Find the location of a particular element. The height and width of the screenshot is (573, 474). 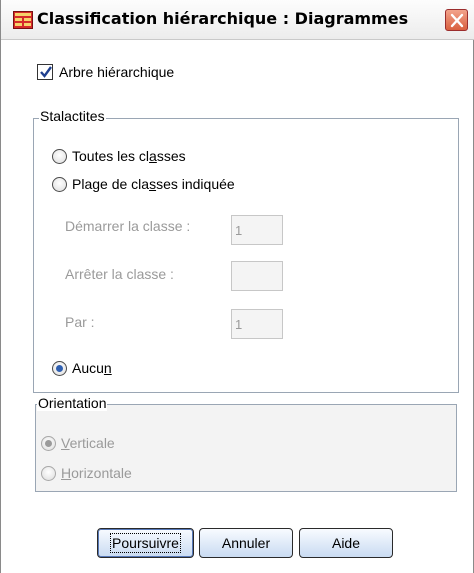

title-bar: Classification hiérarchique : Diagrammes is located at coordinates (237, 20).